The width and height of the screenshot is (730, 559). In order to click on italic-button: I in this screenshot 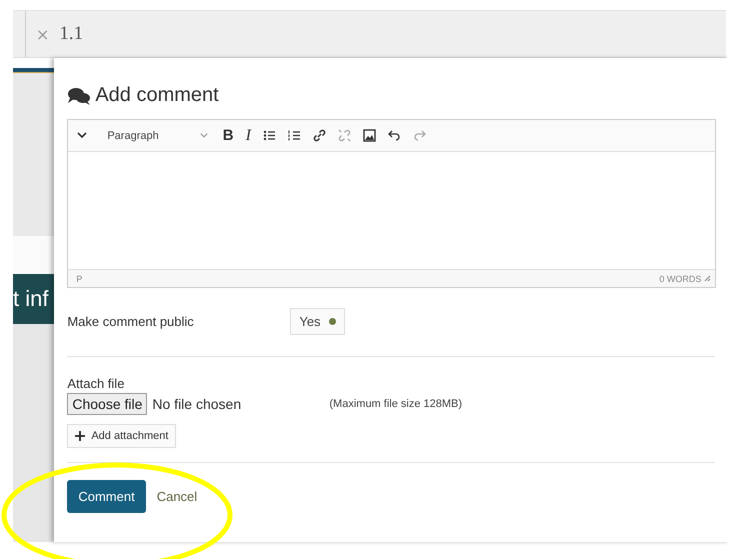, I will do `click(248, 135)`.